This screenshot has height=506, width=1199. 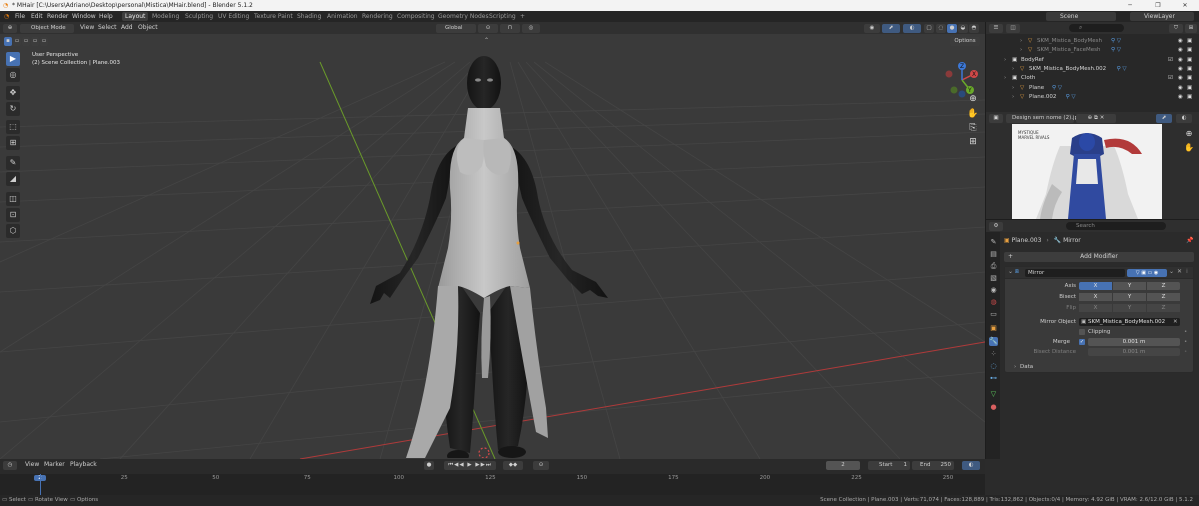 What do you see at coordinates (912, 28) in the screenshot?
I see `overlay-toggle-icon: ◐` at bounding box center [912, 28].